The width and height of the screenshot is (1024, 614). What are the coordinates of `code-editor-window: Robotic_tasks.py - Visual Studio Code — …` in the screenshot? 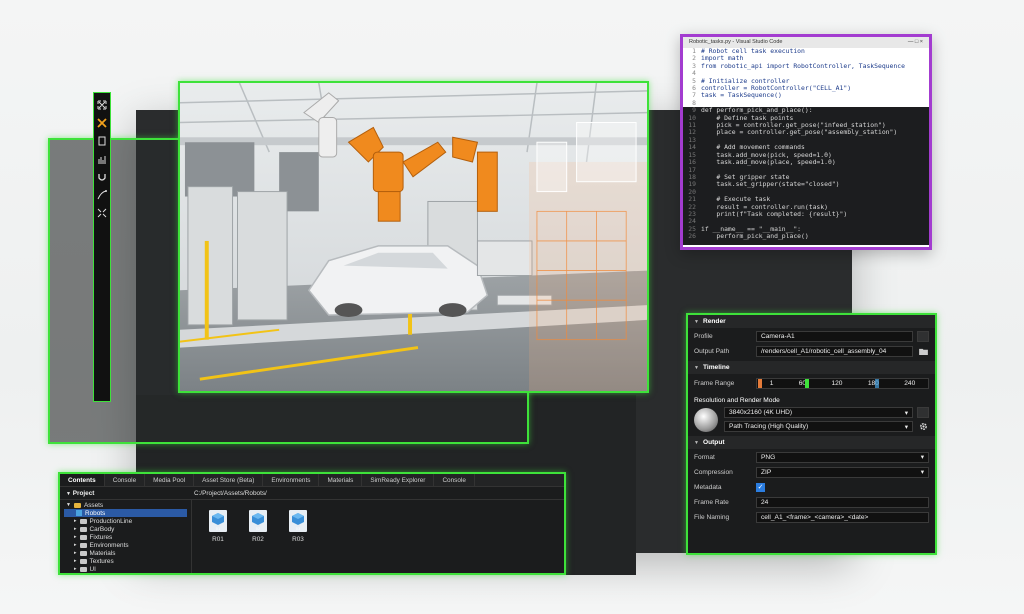 It's located at (806, 142).